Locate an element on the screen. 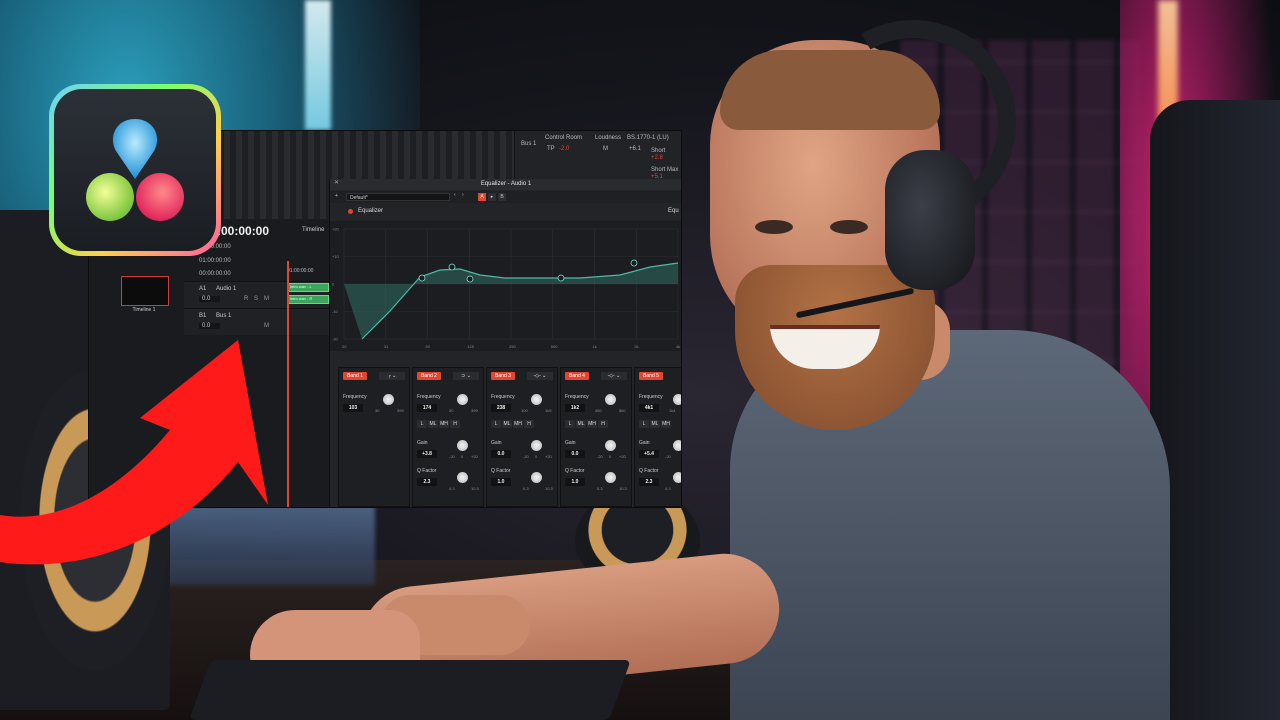 The height and width of the screenshot is (720, 1280). audio-clip-right: intro.wav - R is located at coordinates (308, 299).